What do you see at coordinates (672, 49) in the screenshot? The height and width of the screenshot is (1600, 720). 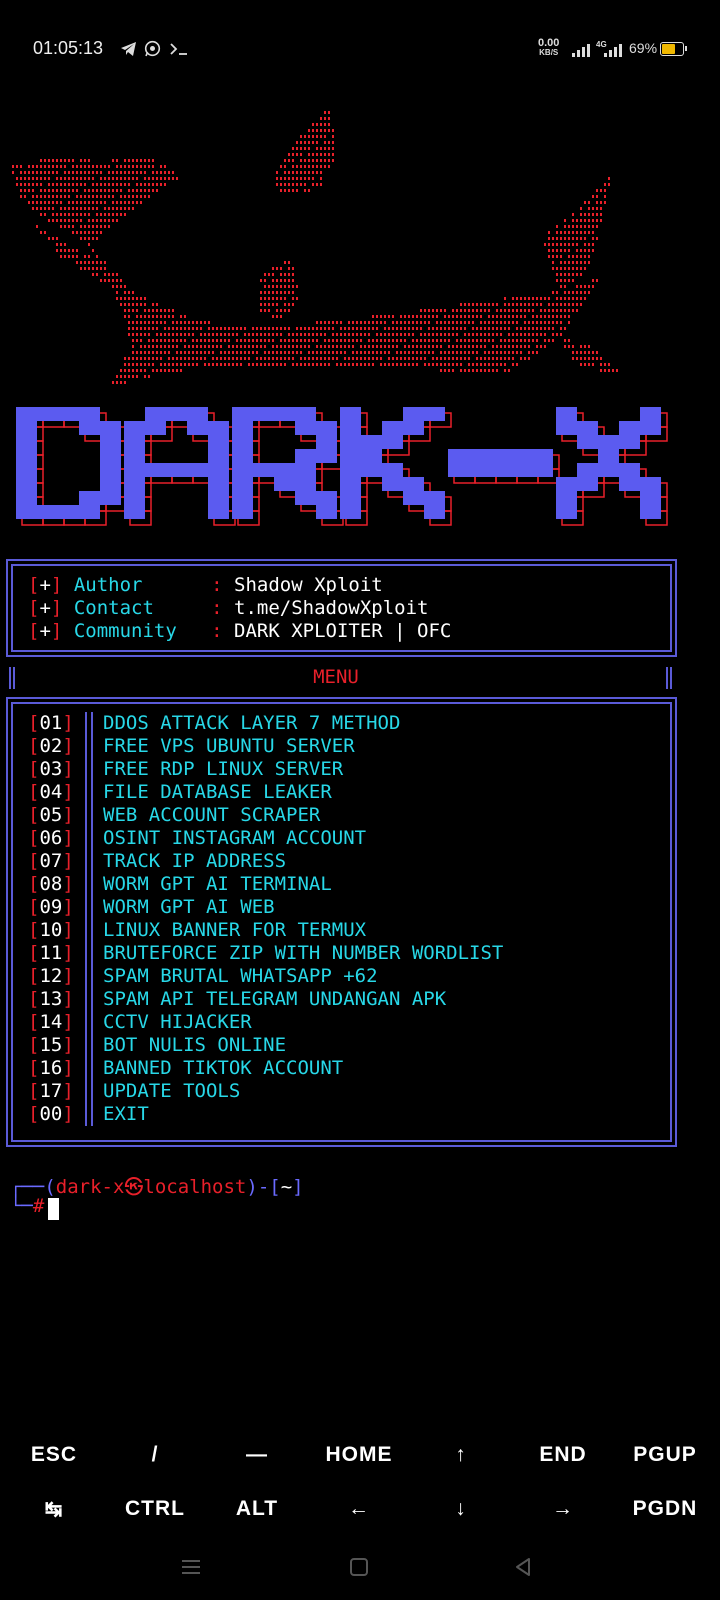 I see `battery-icon` at bounding box center [672, 49].